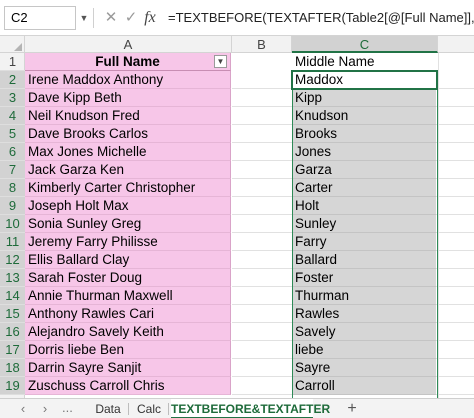  I want to click on middle-name-cell: Holt, so click(364, 206).